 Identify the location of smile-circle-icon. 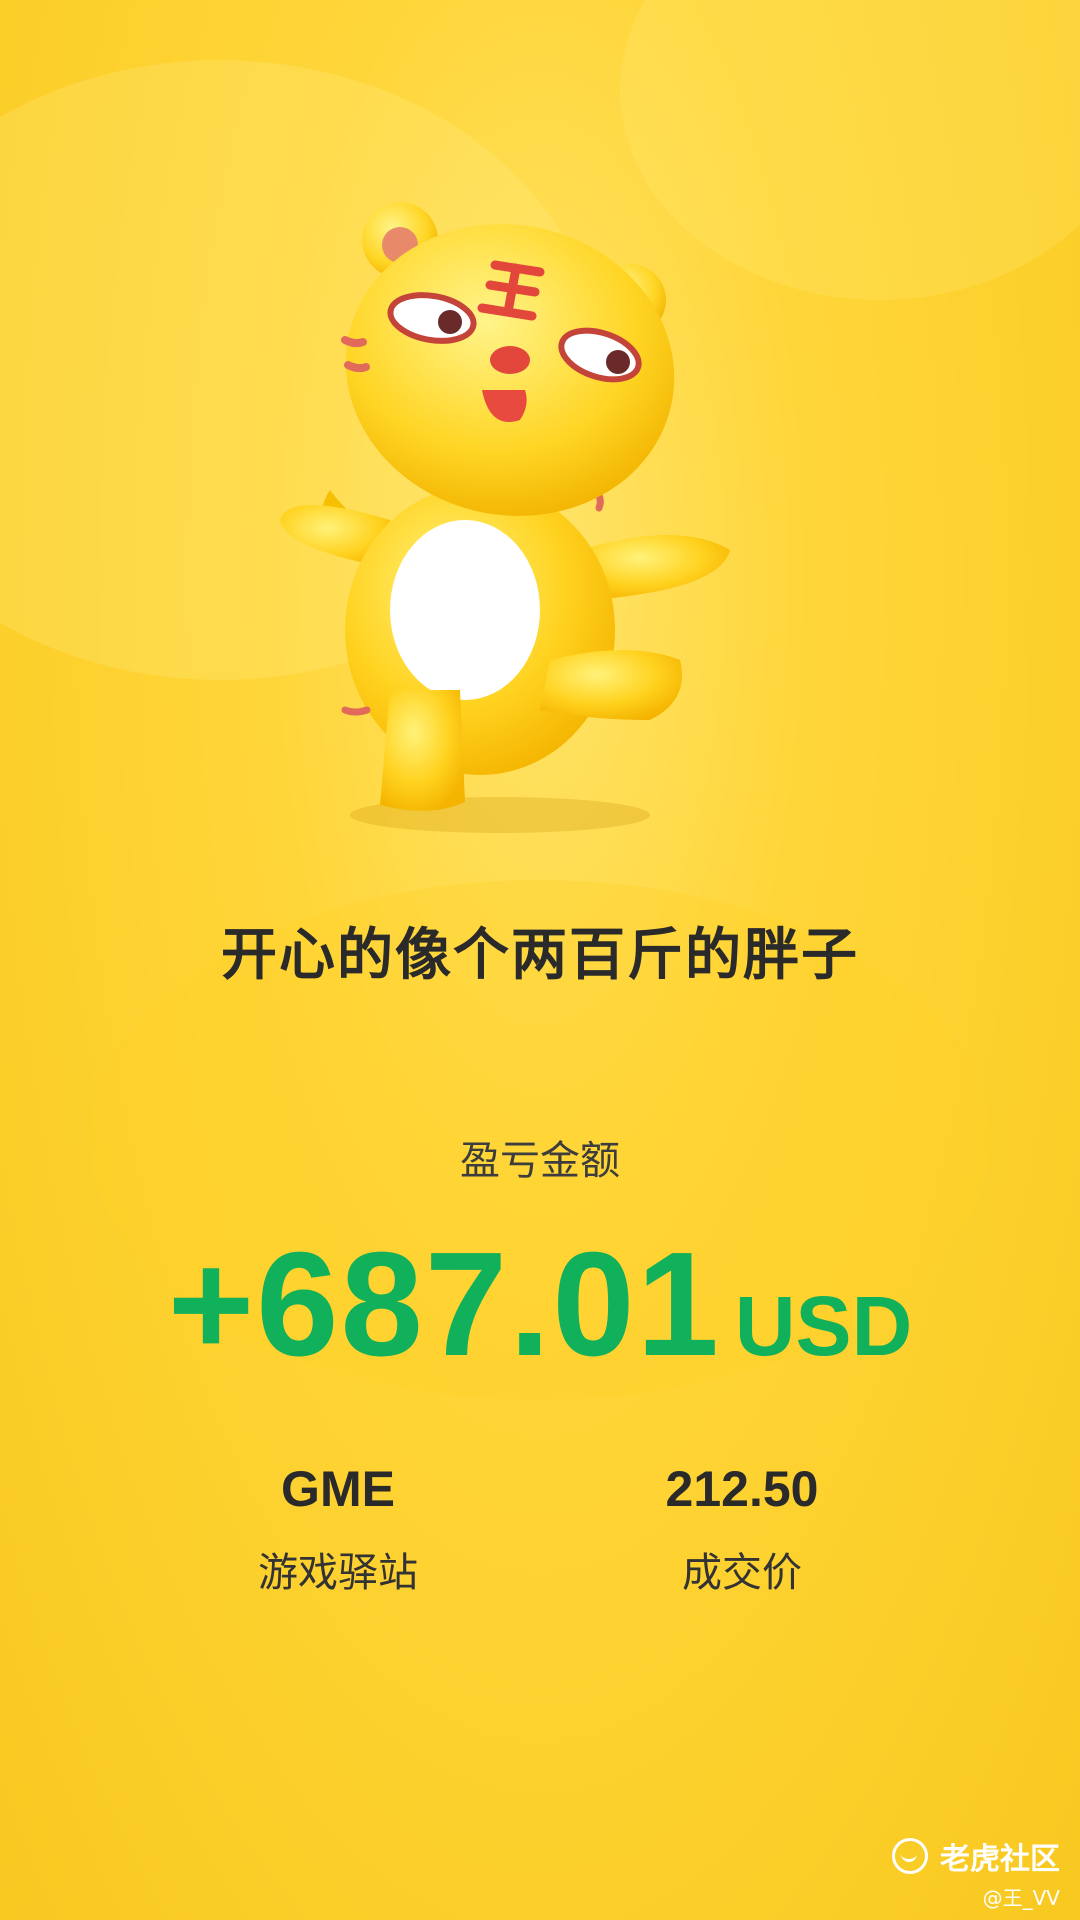
(910, 1856).